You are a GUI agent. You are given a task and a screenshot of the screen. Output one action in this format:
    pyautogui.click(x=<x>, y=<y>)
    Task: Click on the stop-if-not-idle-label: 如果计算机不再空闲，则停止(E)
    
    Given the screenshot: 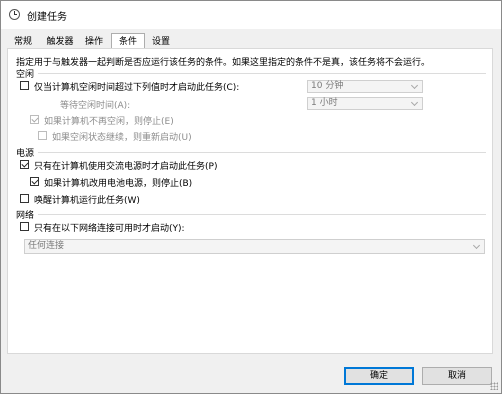 What is the action you would take?
    pyautogui.click(x=109, y=120)
    